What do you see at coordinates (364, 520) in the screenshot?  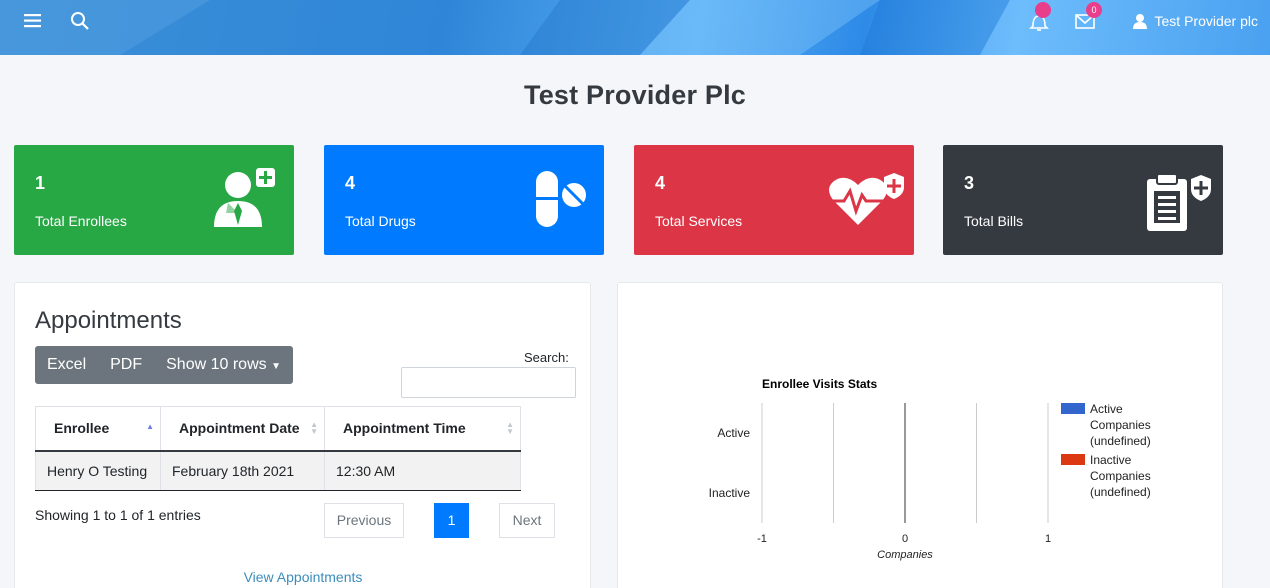 I see `pagination-previous: Previous` at bounding box center [364, 520].